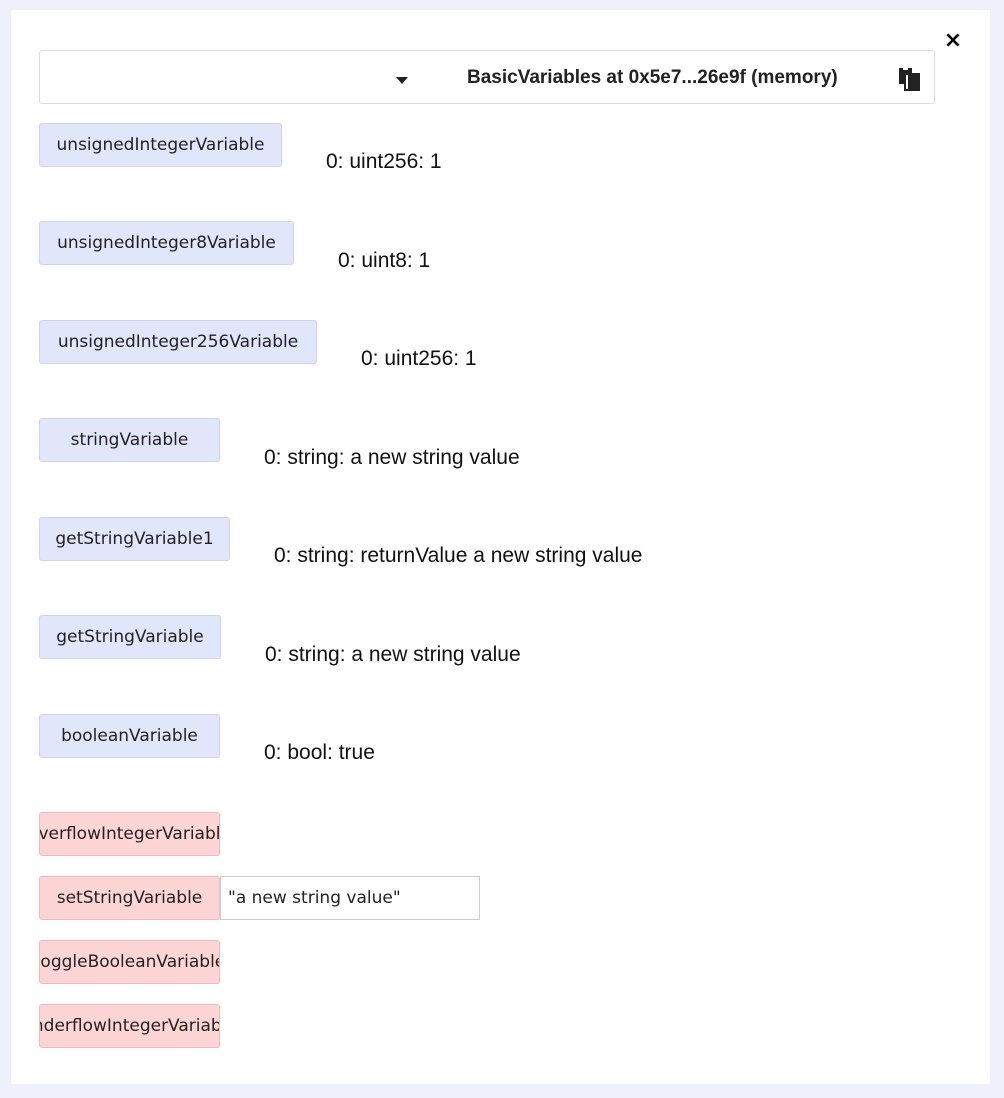 The image size is (1004, 1098). I want to click on contract-header: BasicVariables at 0x5e7...26e9f (memory), so click(487, 77).